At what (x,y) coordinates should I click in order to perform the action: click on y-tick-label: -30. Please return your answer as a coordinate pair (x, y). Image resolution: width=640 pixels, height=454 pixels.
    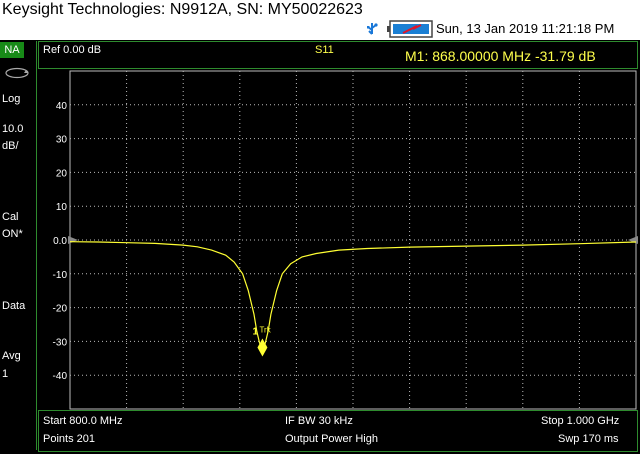
    Looking at the image, I should click on (60, 342).